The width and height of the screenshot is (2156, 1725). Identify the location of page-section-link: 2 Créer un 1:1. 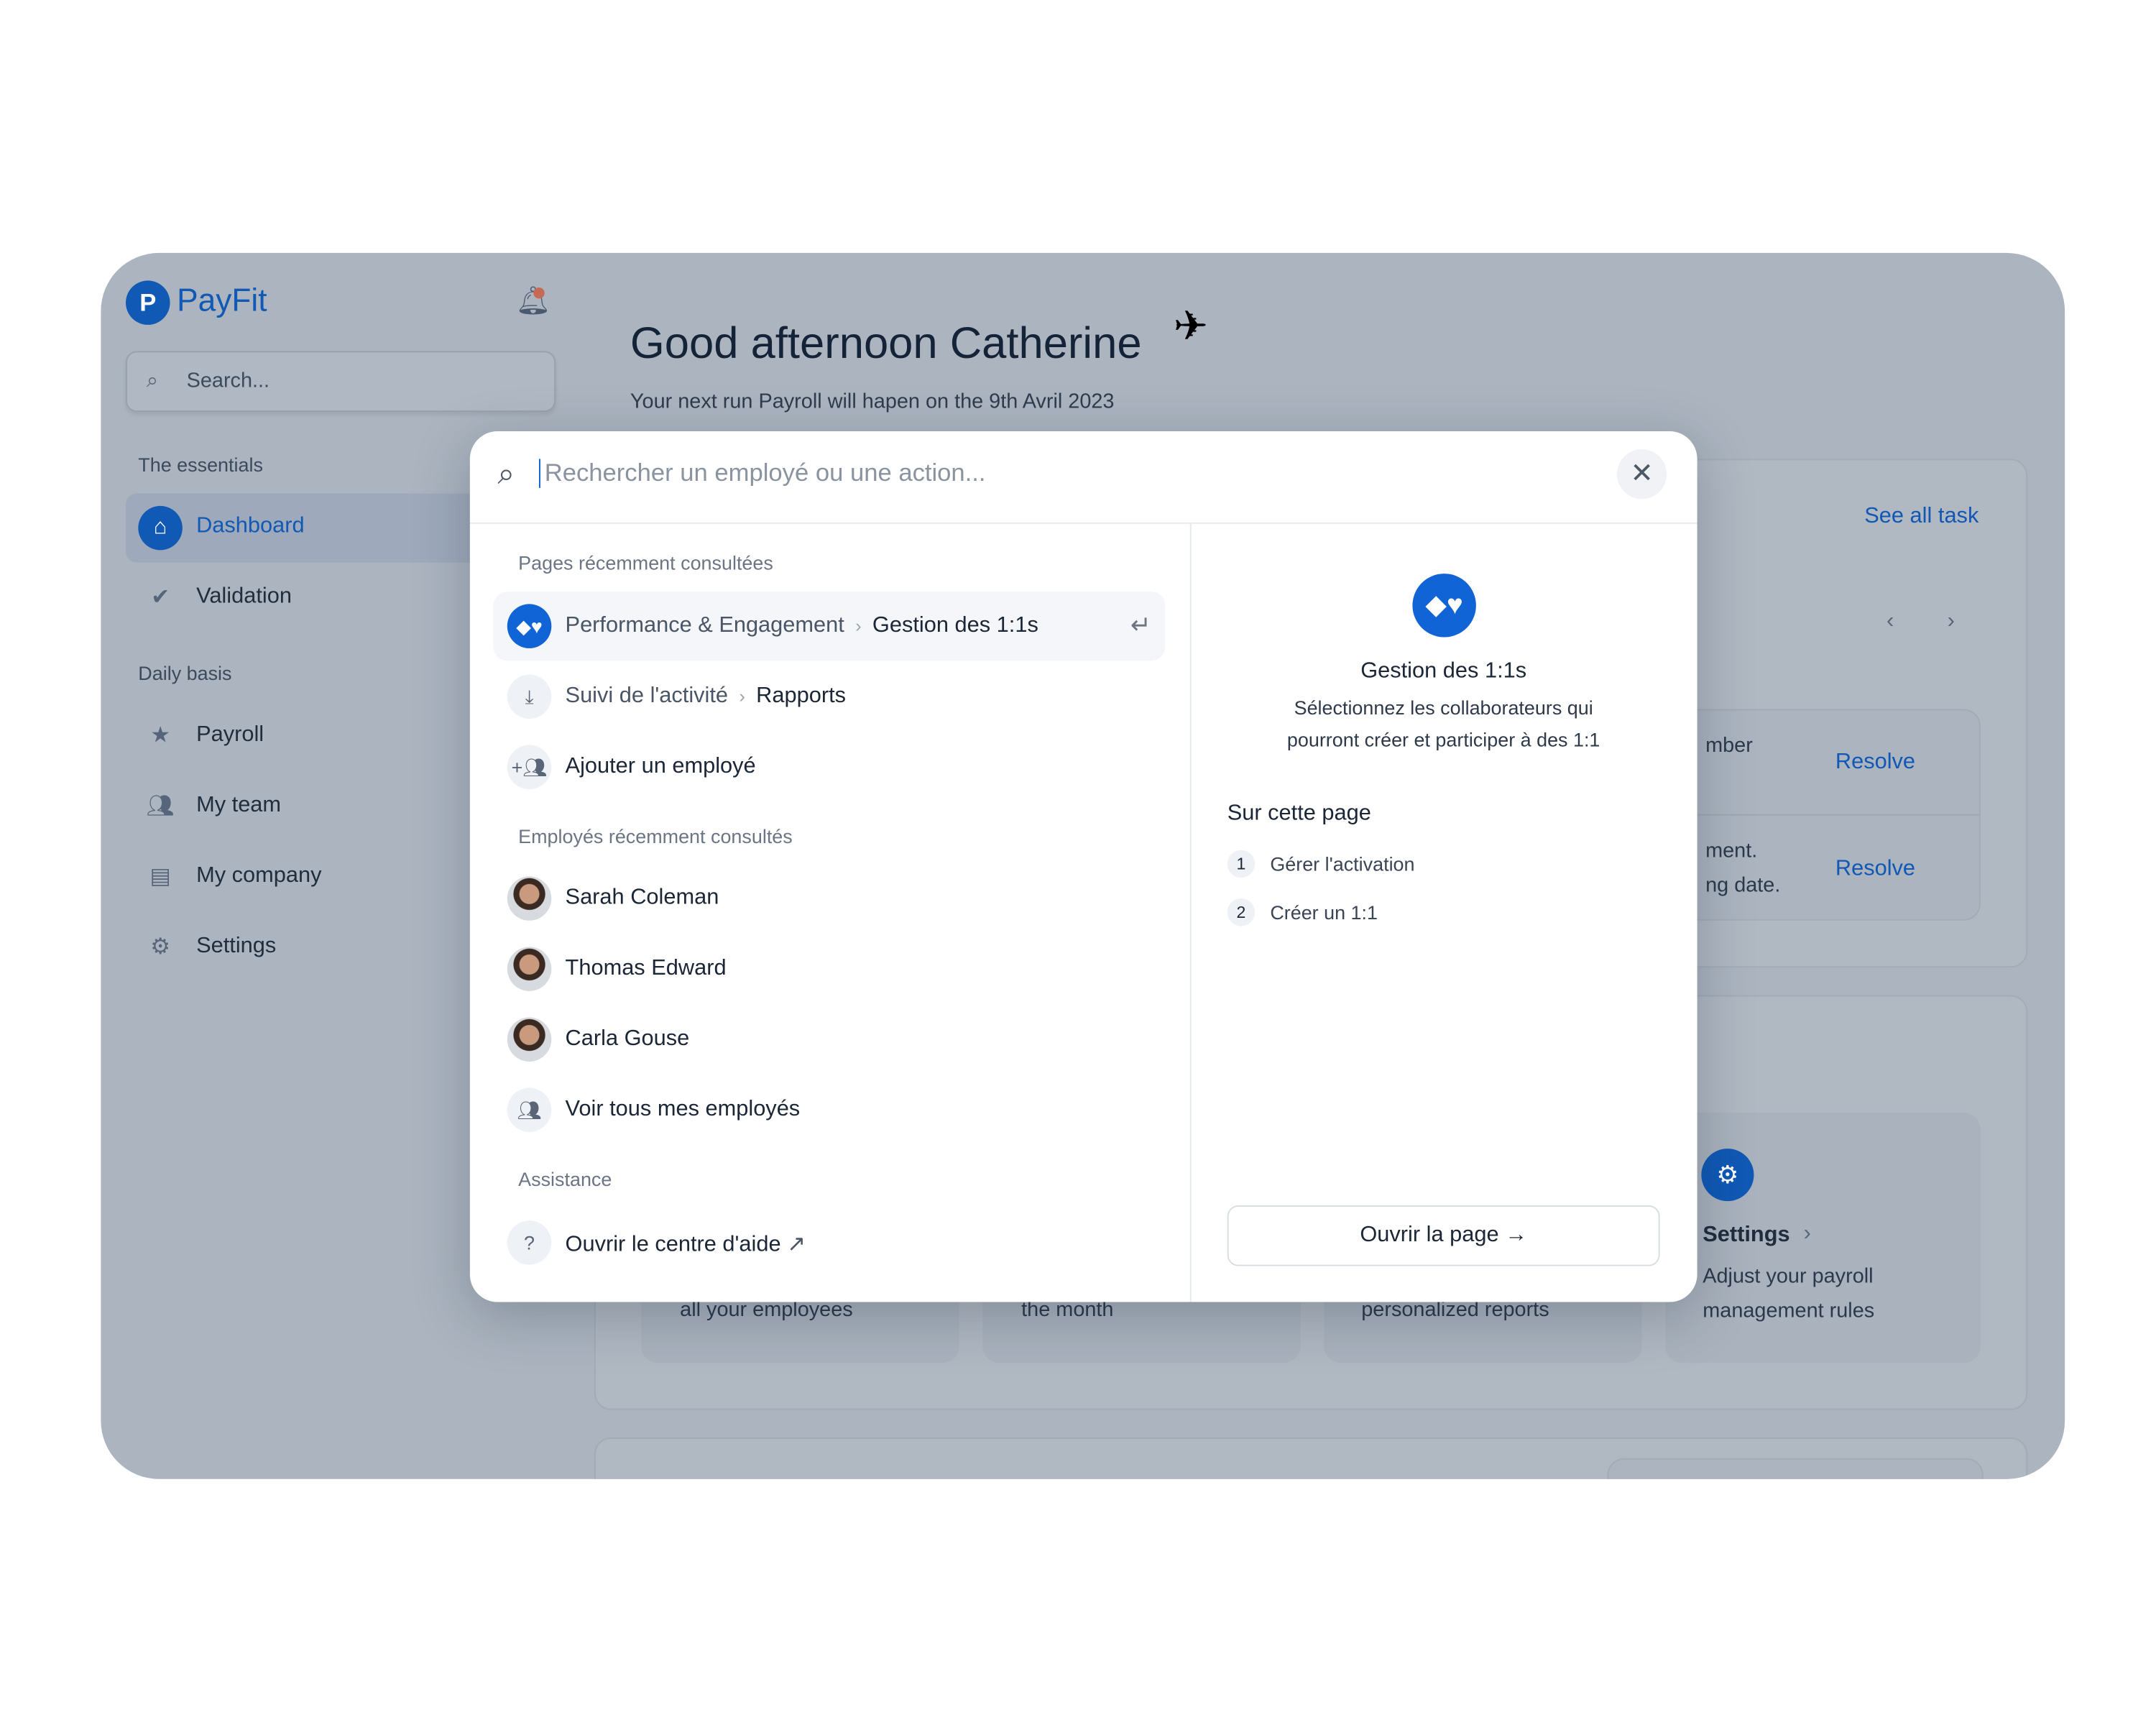
(1302, 912).